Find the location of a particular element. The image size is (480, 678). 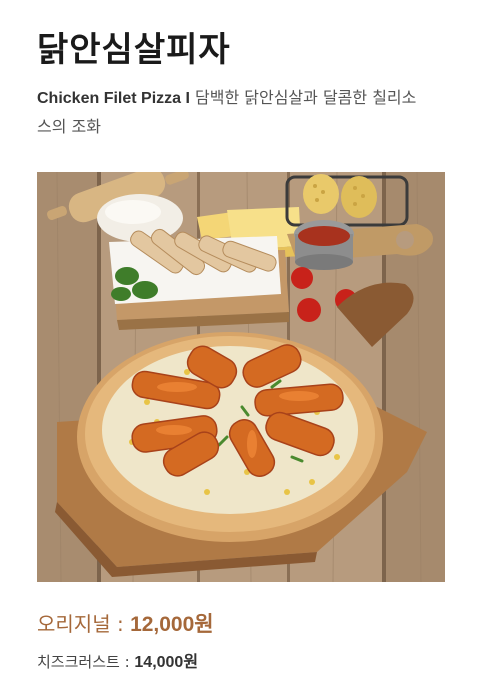

original-price-label: 오리지널 : is located at coordinates (84, 624).